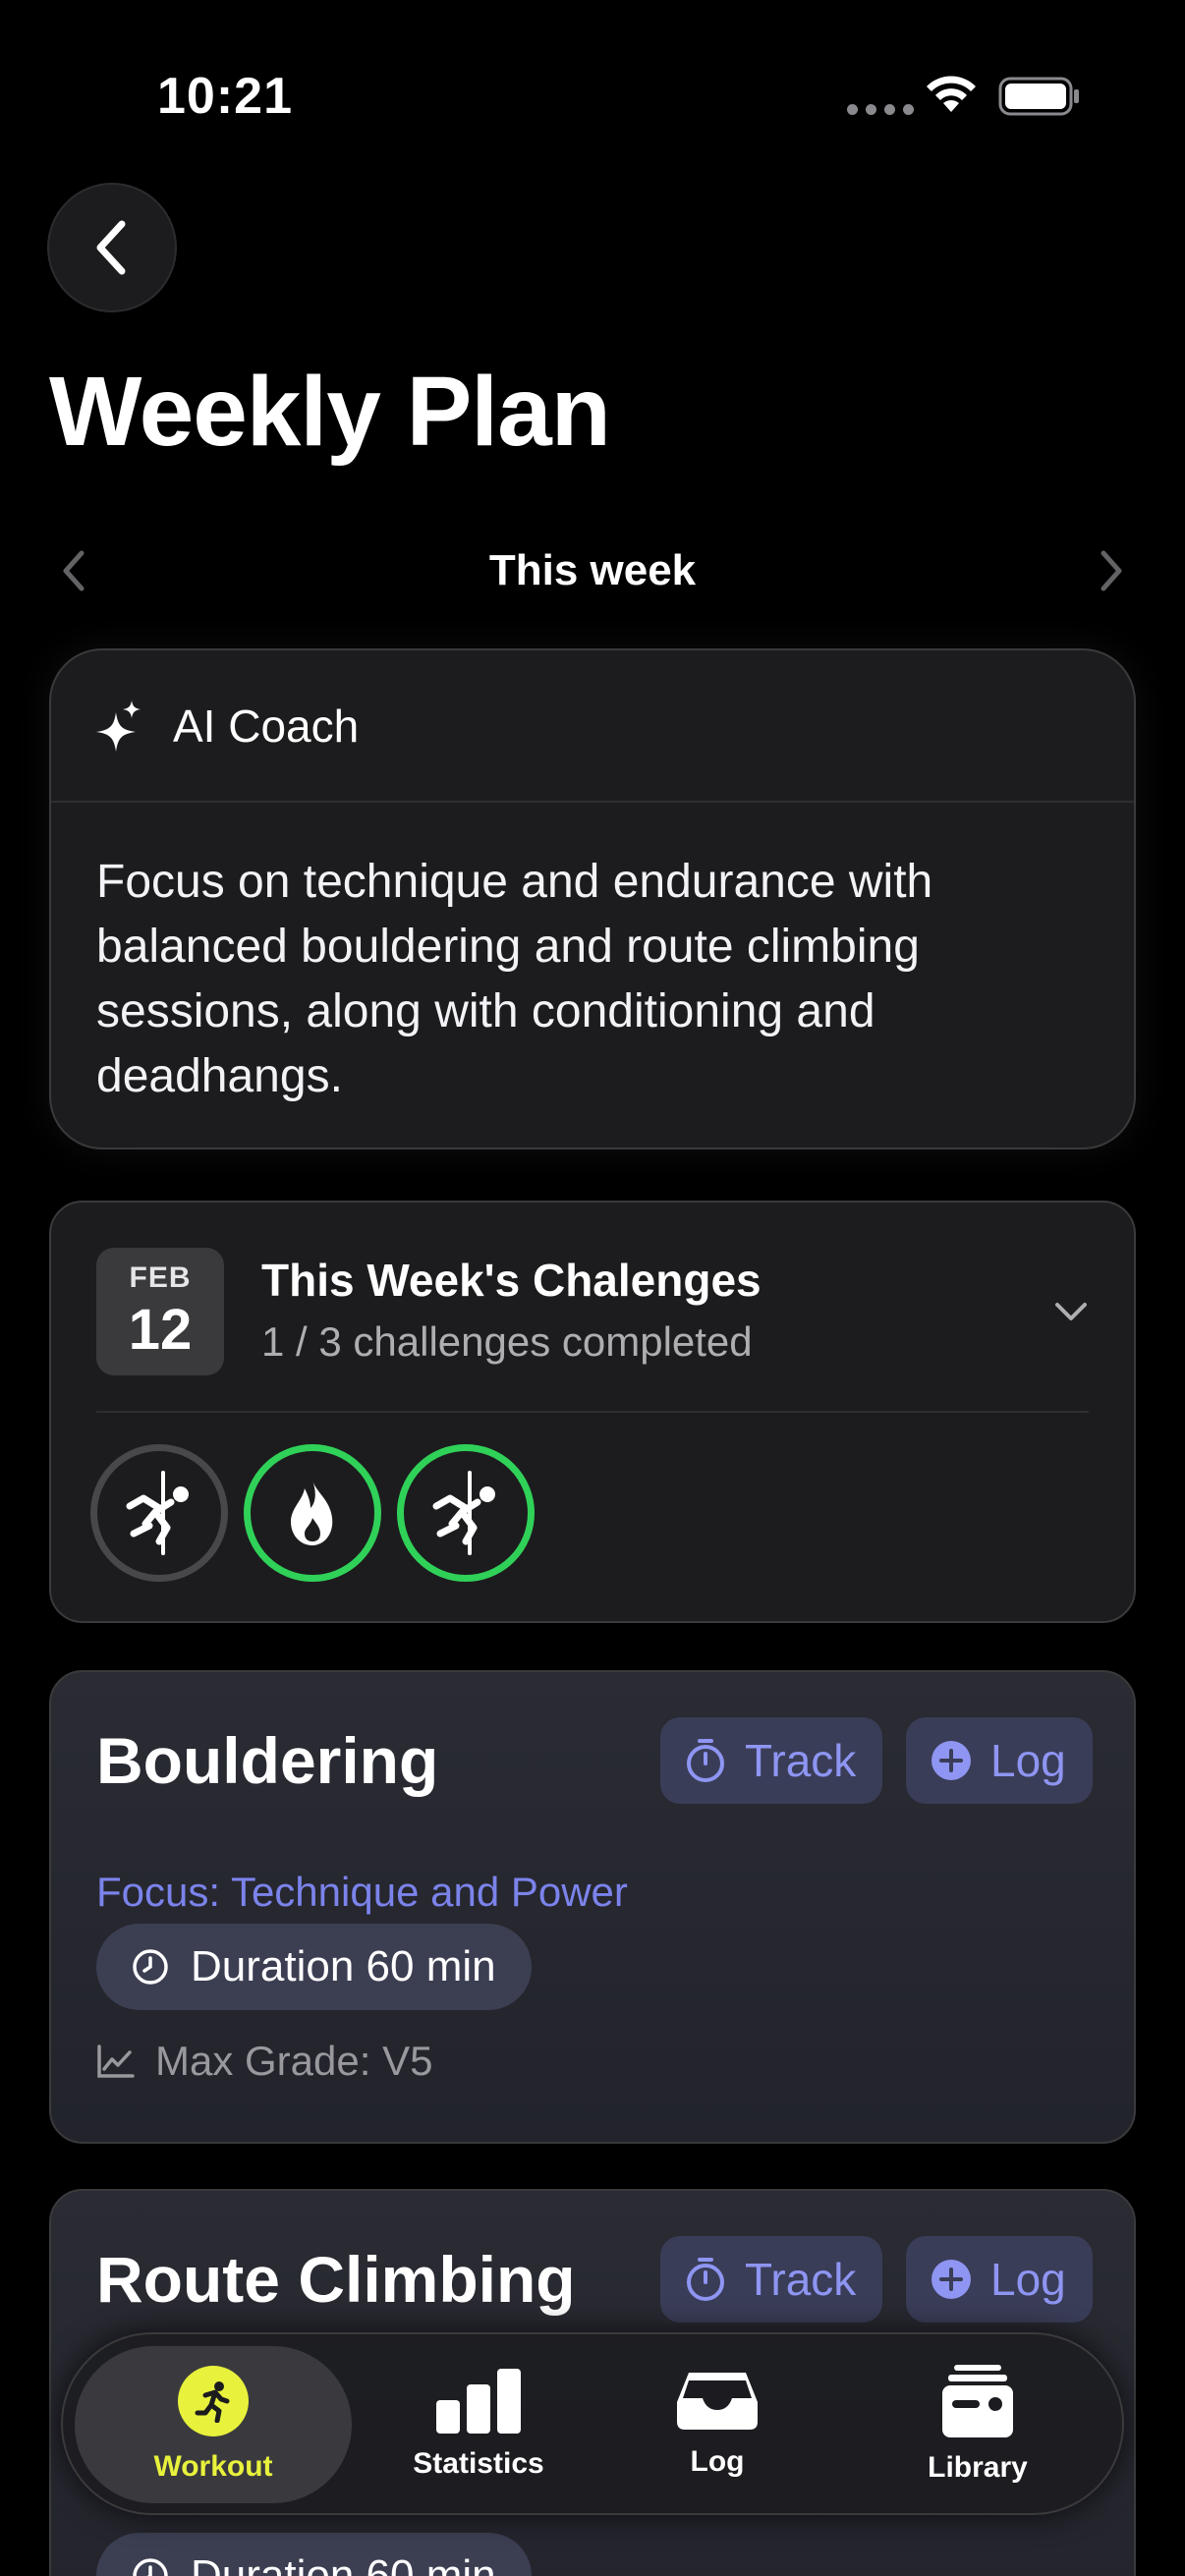  I want to click on chevron-right-icon, so click(1111, 570).